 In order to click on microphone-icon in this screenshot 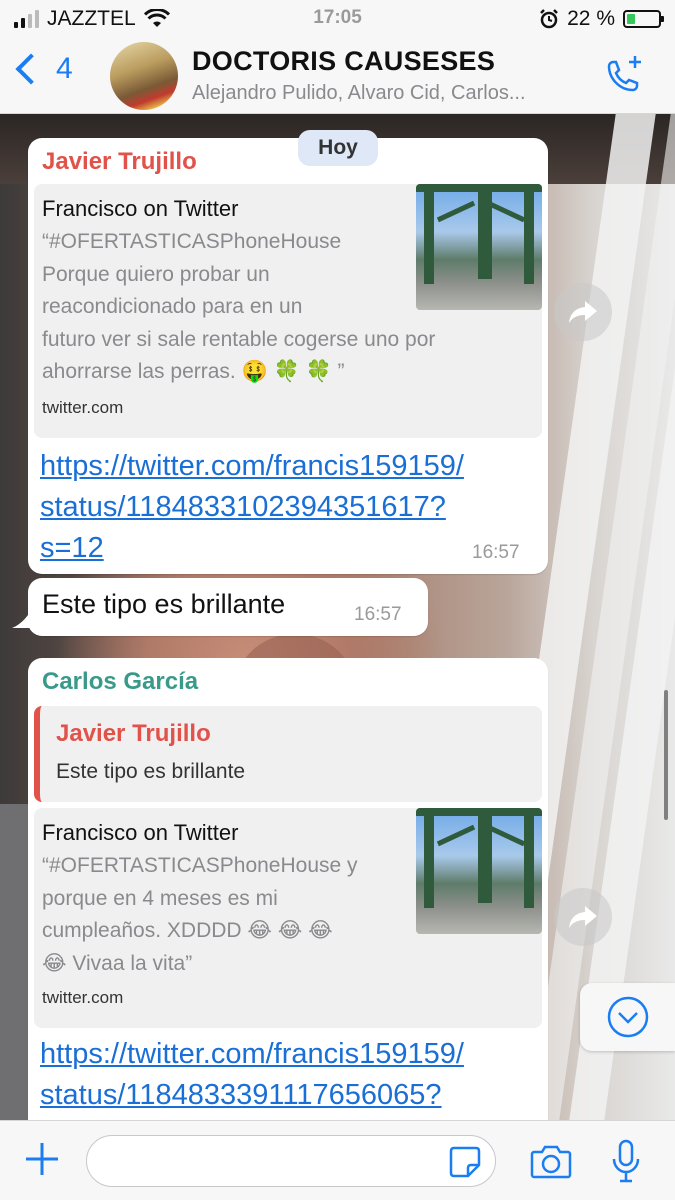, I will do `click(626, 1161)`.